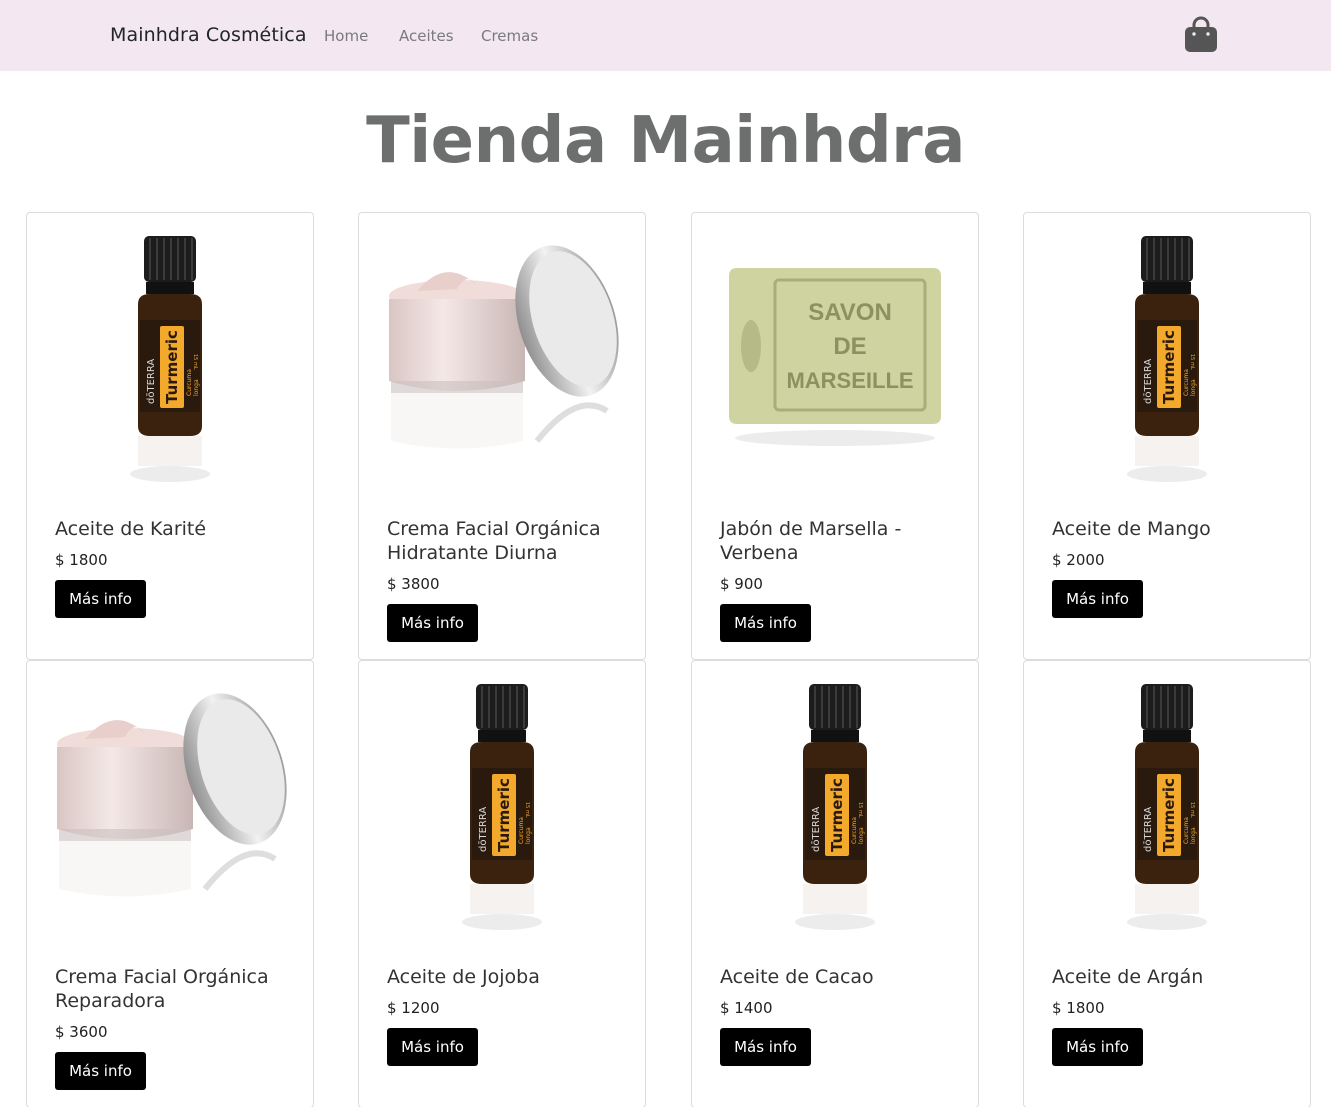 The height and width of the screenshot is (1107, 1331). What do you see at coordinates (741, 584) in the screenshot?
I see `product-price: $ 900` at bounding box center [741, 584].